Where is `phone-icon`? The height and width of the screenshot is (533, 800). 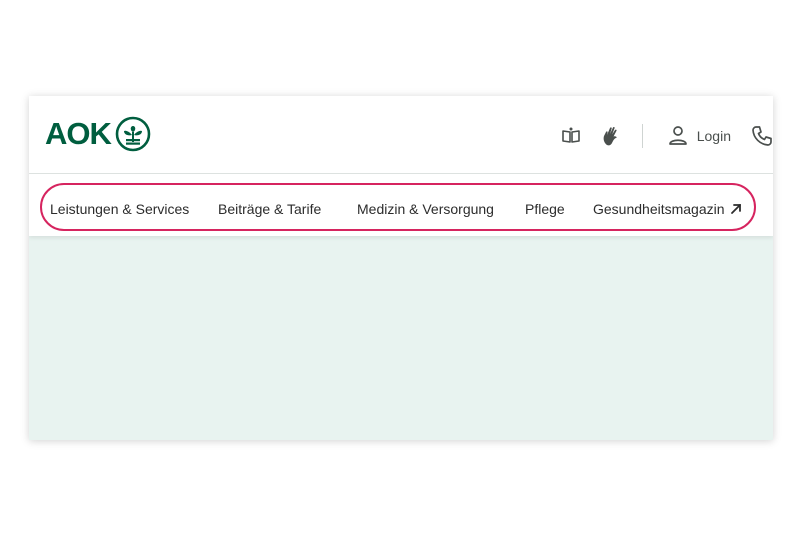
phone-icon is located at coordinates (762, 136).